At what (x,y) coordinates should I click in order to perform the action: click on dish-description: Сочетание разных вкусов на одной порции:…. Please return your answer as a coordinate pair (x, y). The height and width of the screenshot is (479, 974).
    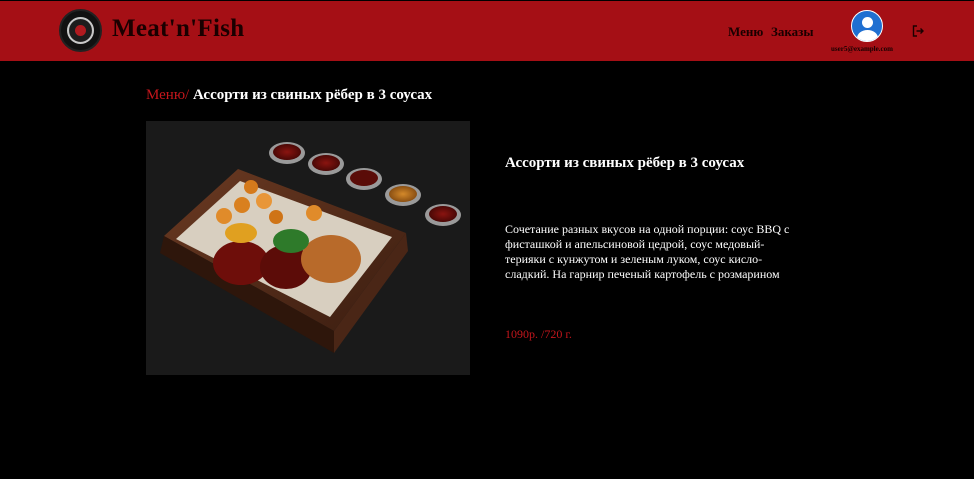
    Looking at the image, I should click on (647, 251).